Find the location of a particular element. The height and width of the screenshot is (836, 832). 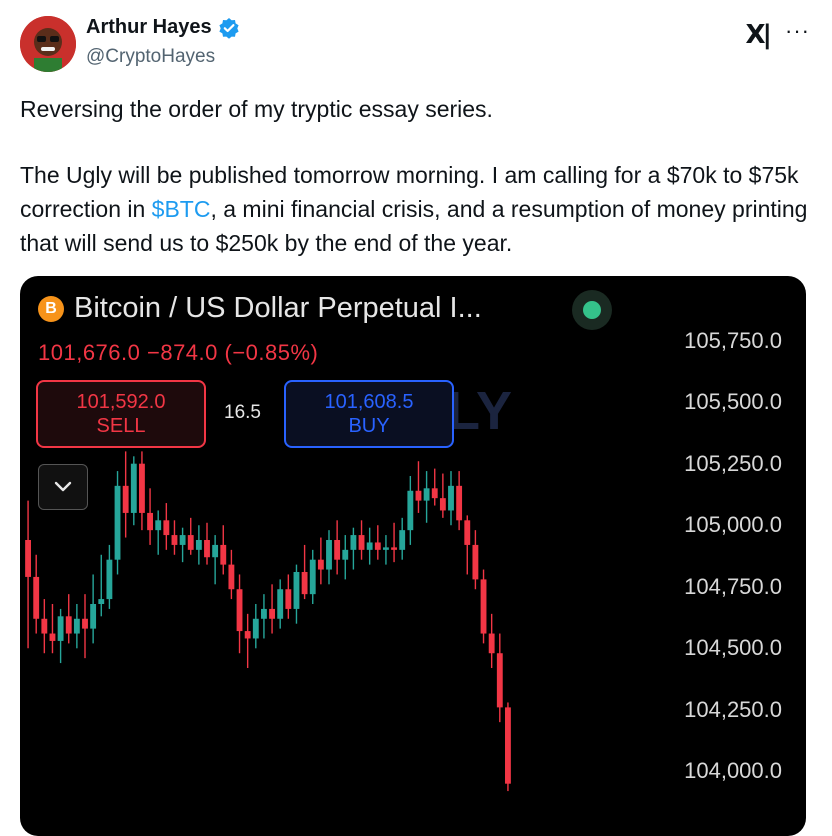

x-logo-icon: X| is located at coordinates (758, 35).